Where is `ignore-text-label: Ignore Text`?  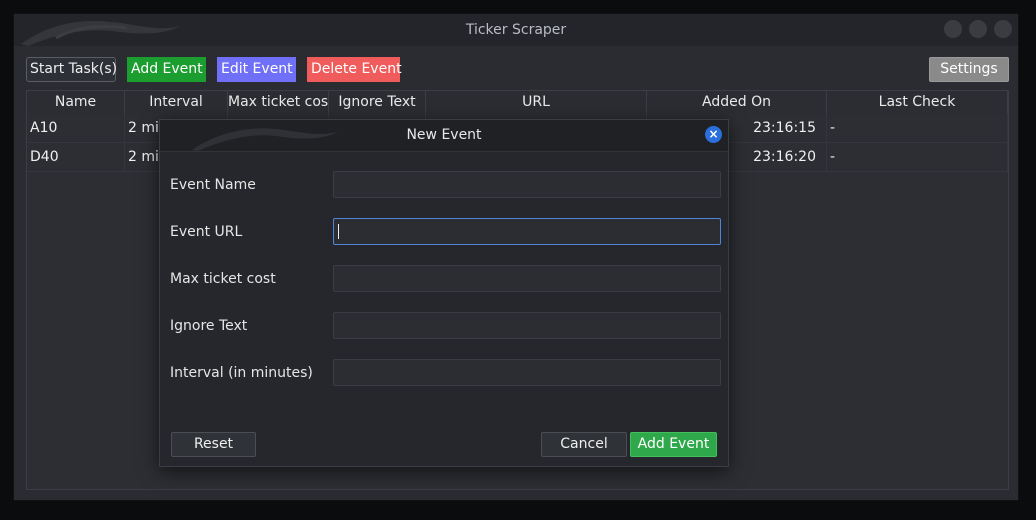 ignore-text-label: Ignore Text is located at coordinates (209, 326).